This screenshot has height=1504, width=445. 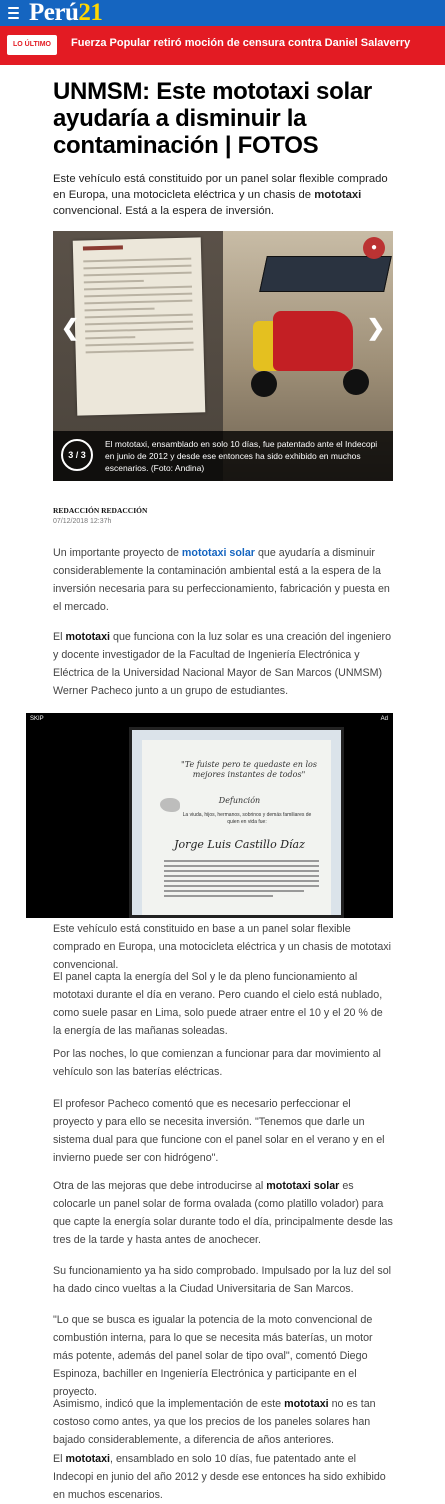 What do you see at coordinates (82, 521) in the screenshot?
I see `publish-date: 07/12/2018 12:37h` at bounding box center [82, 521].